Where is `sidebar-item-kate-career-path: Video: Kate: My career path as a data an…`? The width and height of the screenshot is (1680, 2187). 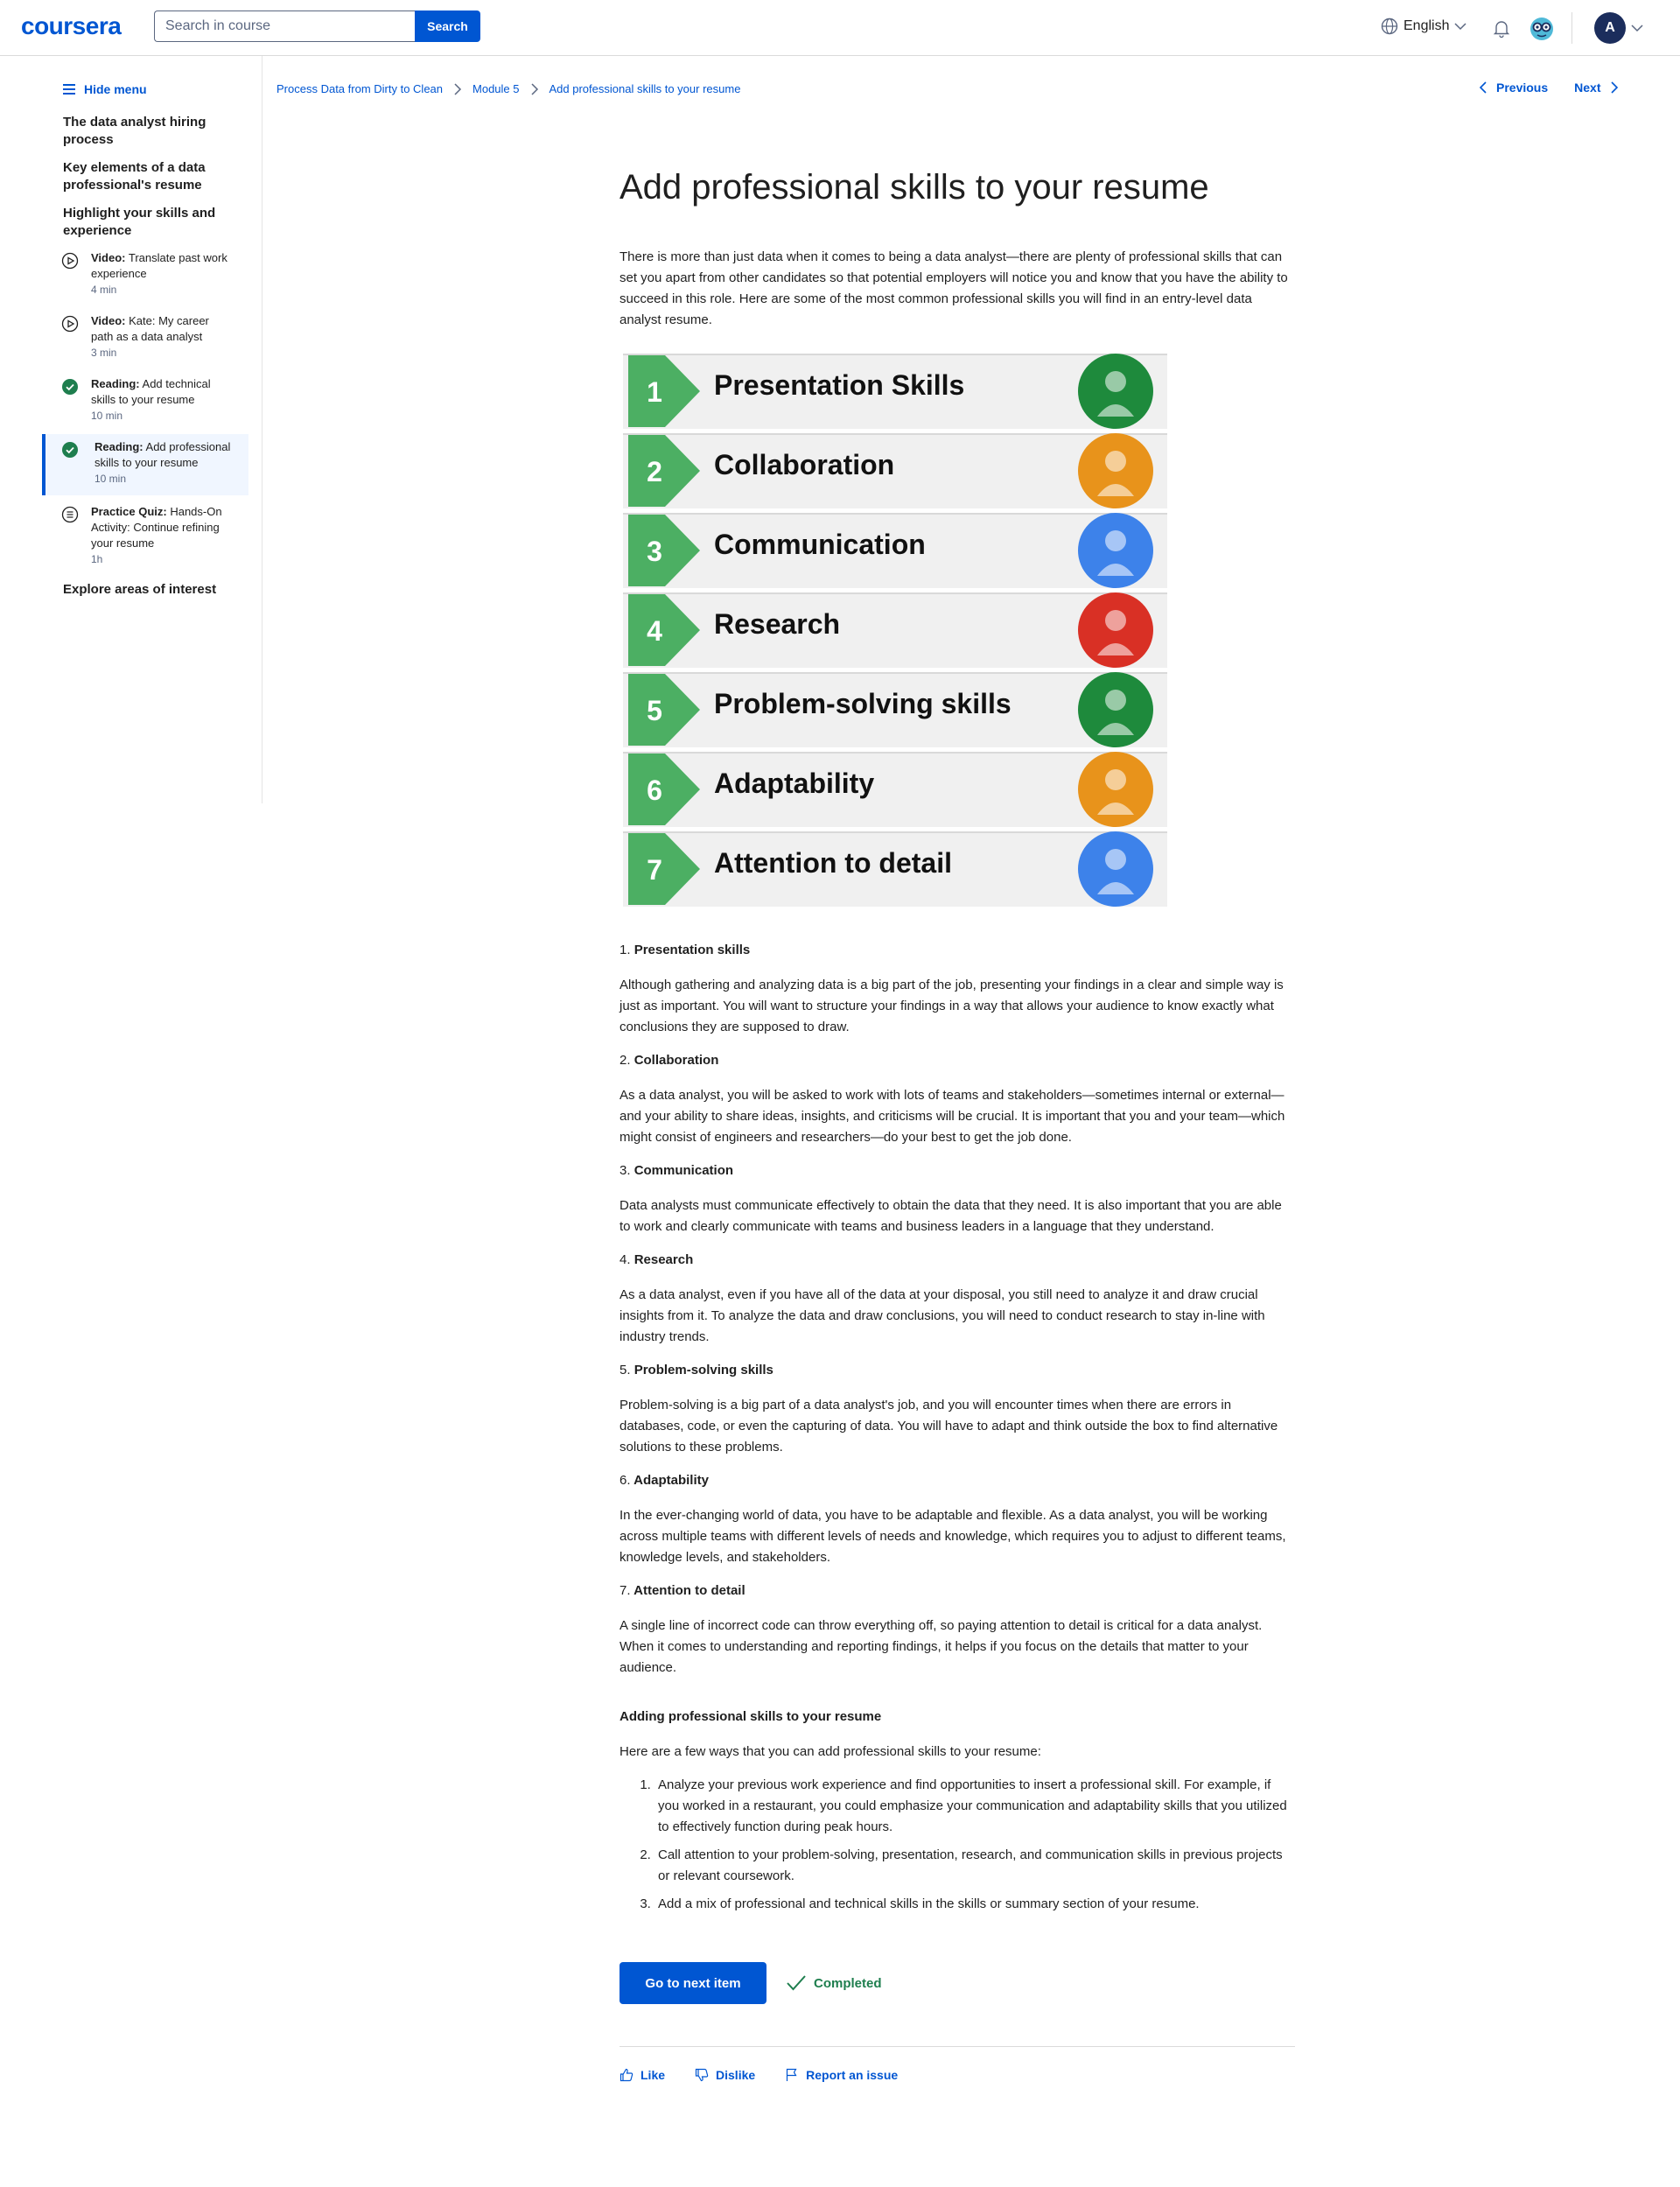 sidebar-item-kate-career-path: Video: Kate: My career path as a data an… is located at coordinates (145, 337).